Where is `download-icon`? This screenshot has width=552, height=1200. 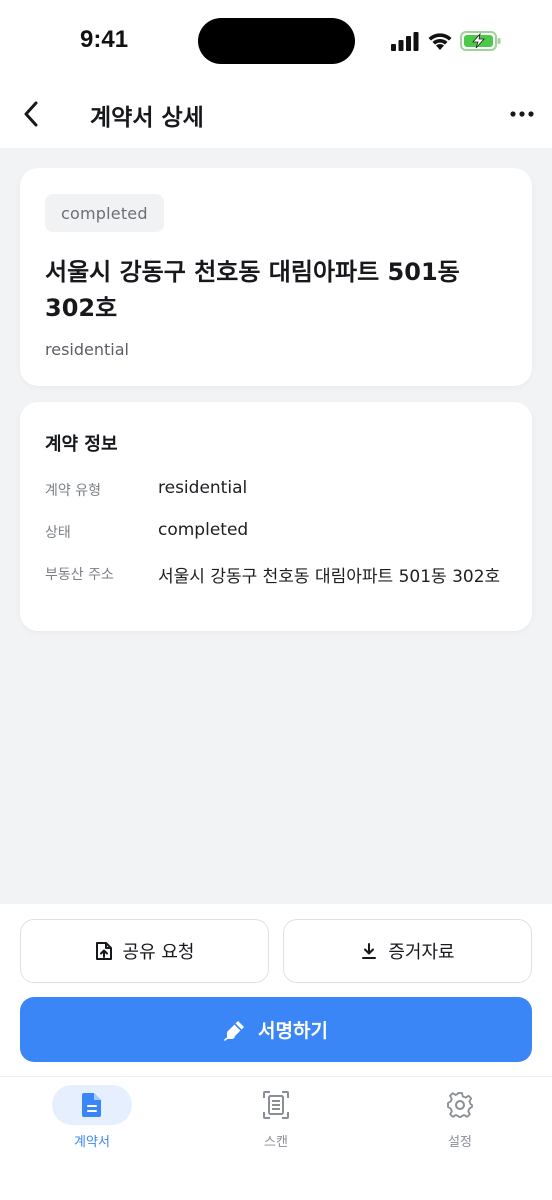 download-icon is located at coordinates (369, 951).